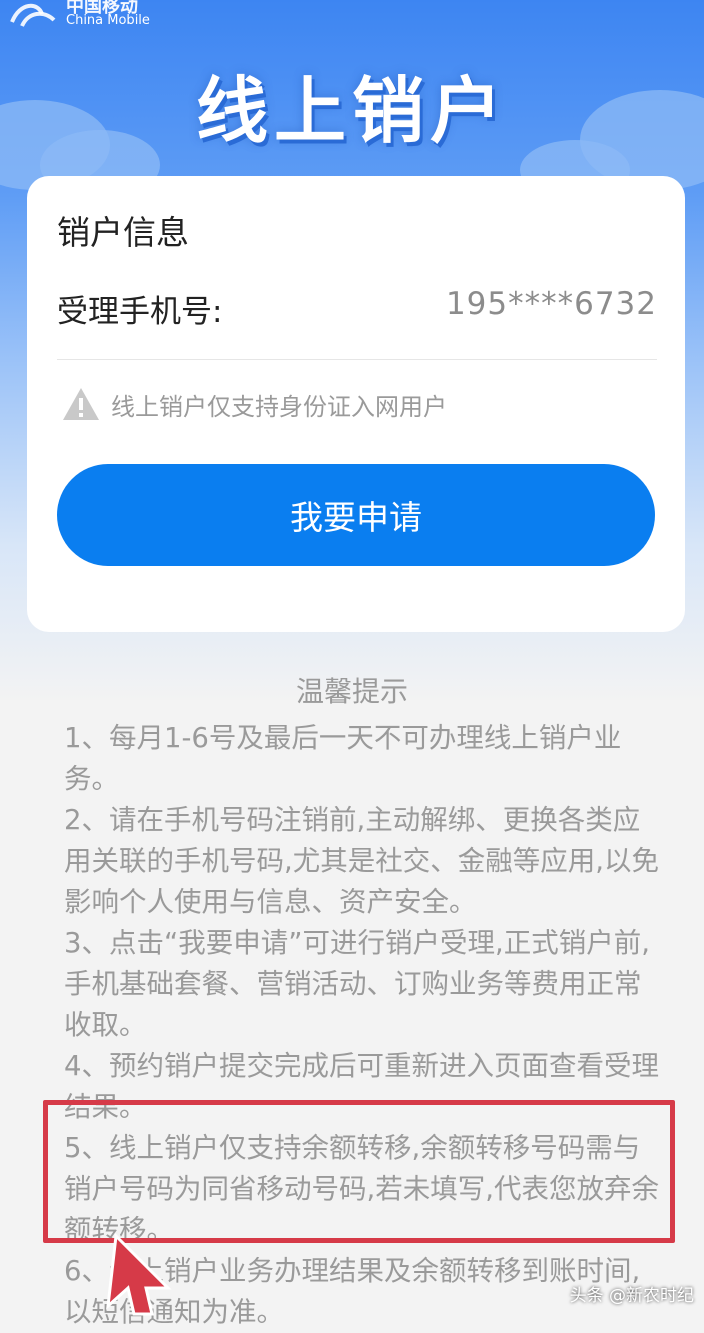  What do you see at coordinates (33, 15) in the screenshot?
I see `china-mobile-logo-icon` at bounding box center [33, 15].